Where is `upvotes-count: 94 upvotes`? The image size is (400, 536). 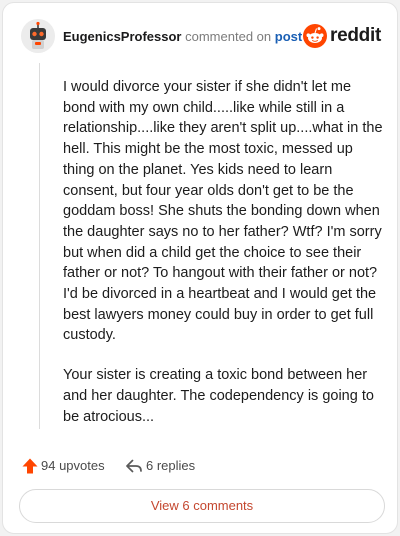
upvotes-count: 94 upvotes is located at coordinates (73, 465).